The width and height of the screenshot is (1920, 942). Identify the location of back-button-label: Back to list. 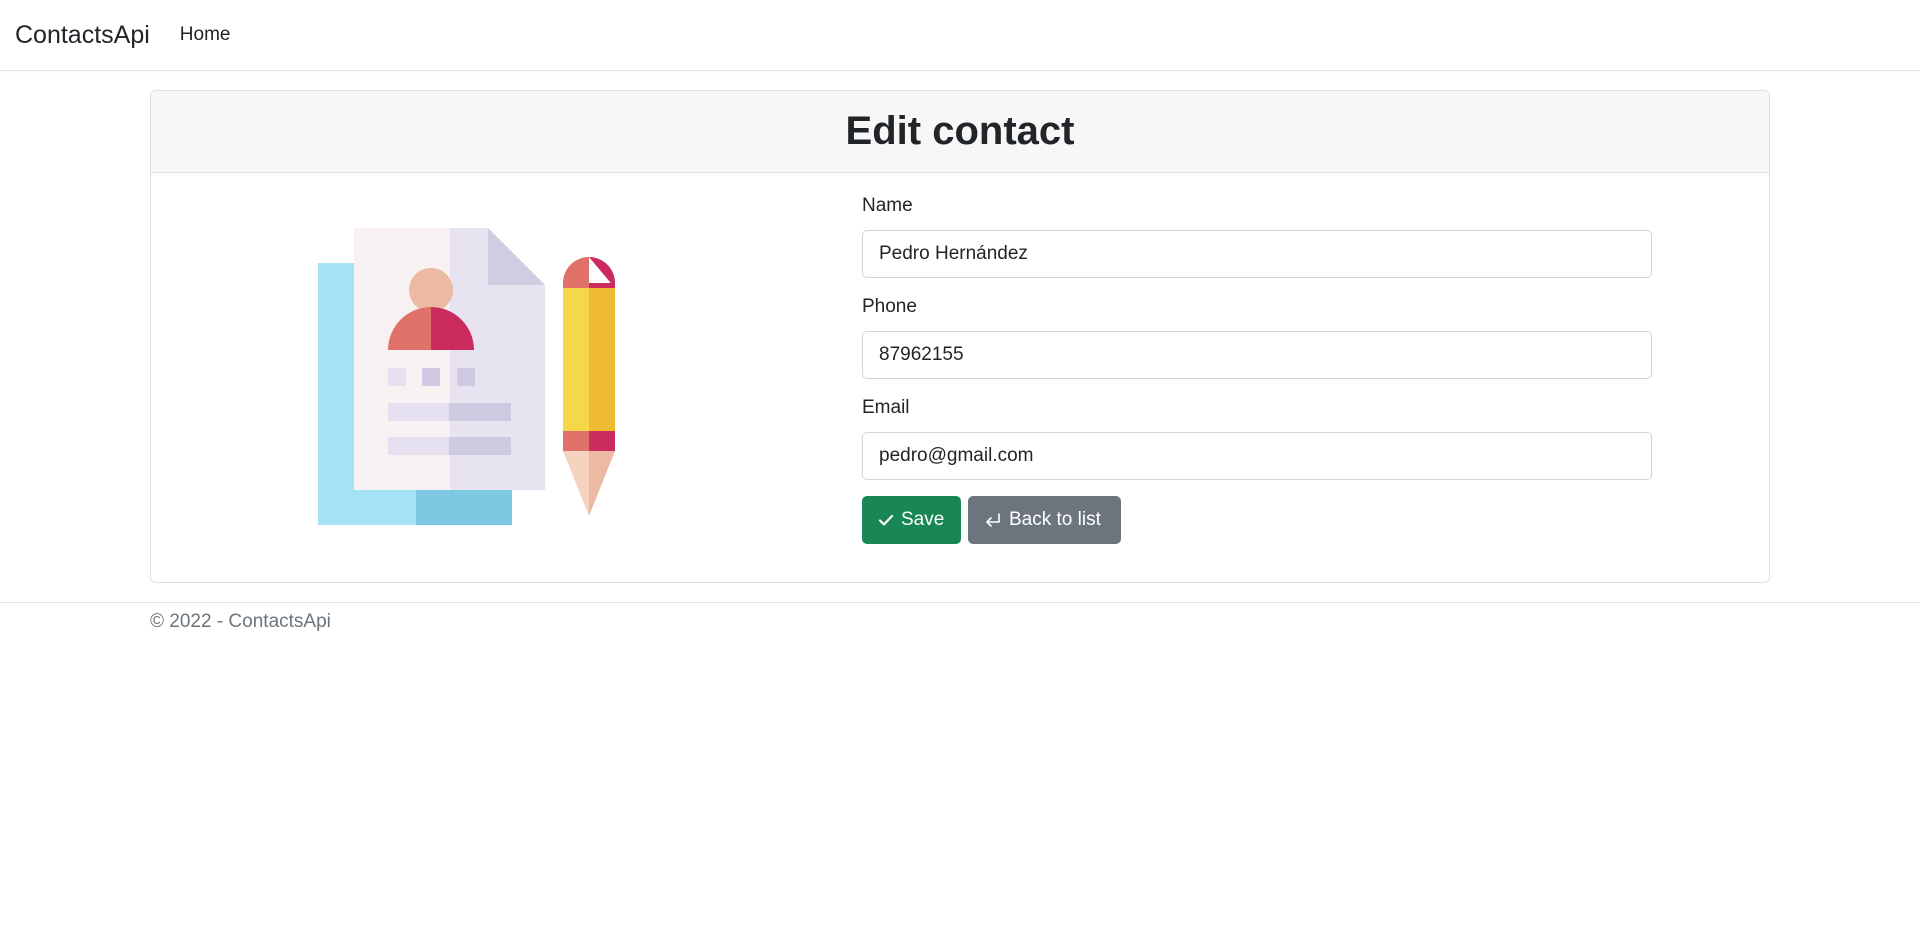
(1055, 519).